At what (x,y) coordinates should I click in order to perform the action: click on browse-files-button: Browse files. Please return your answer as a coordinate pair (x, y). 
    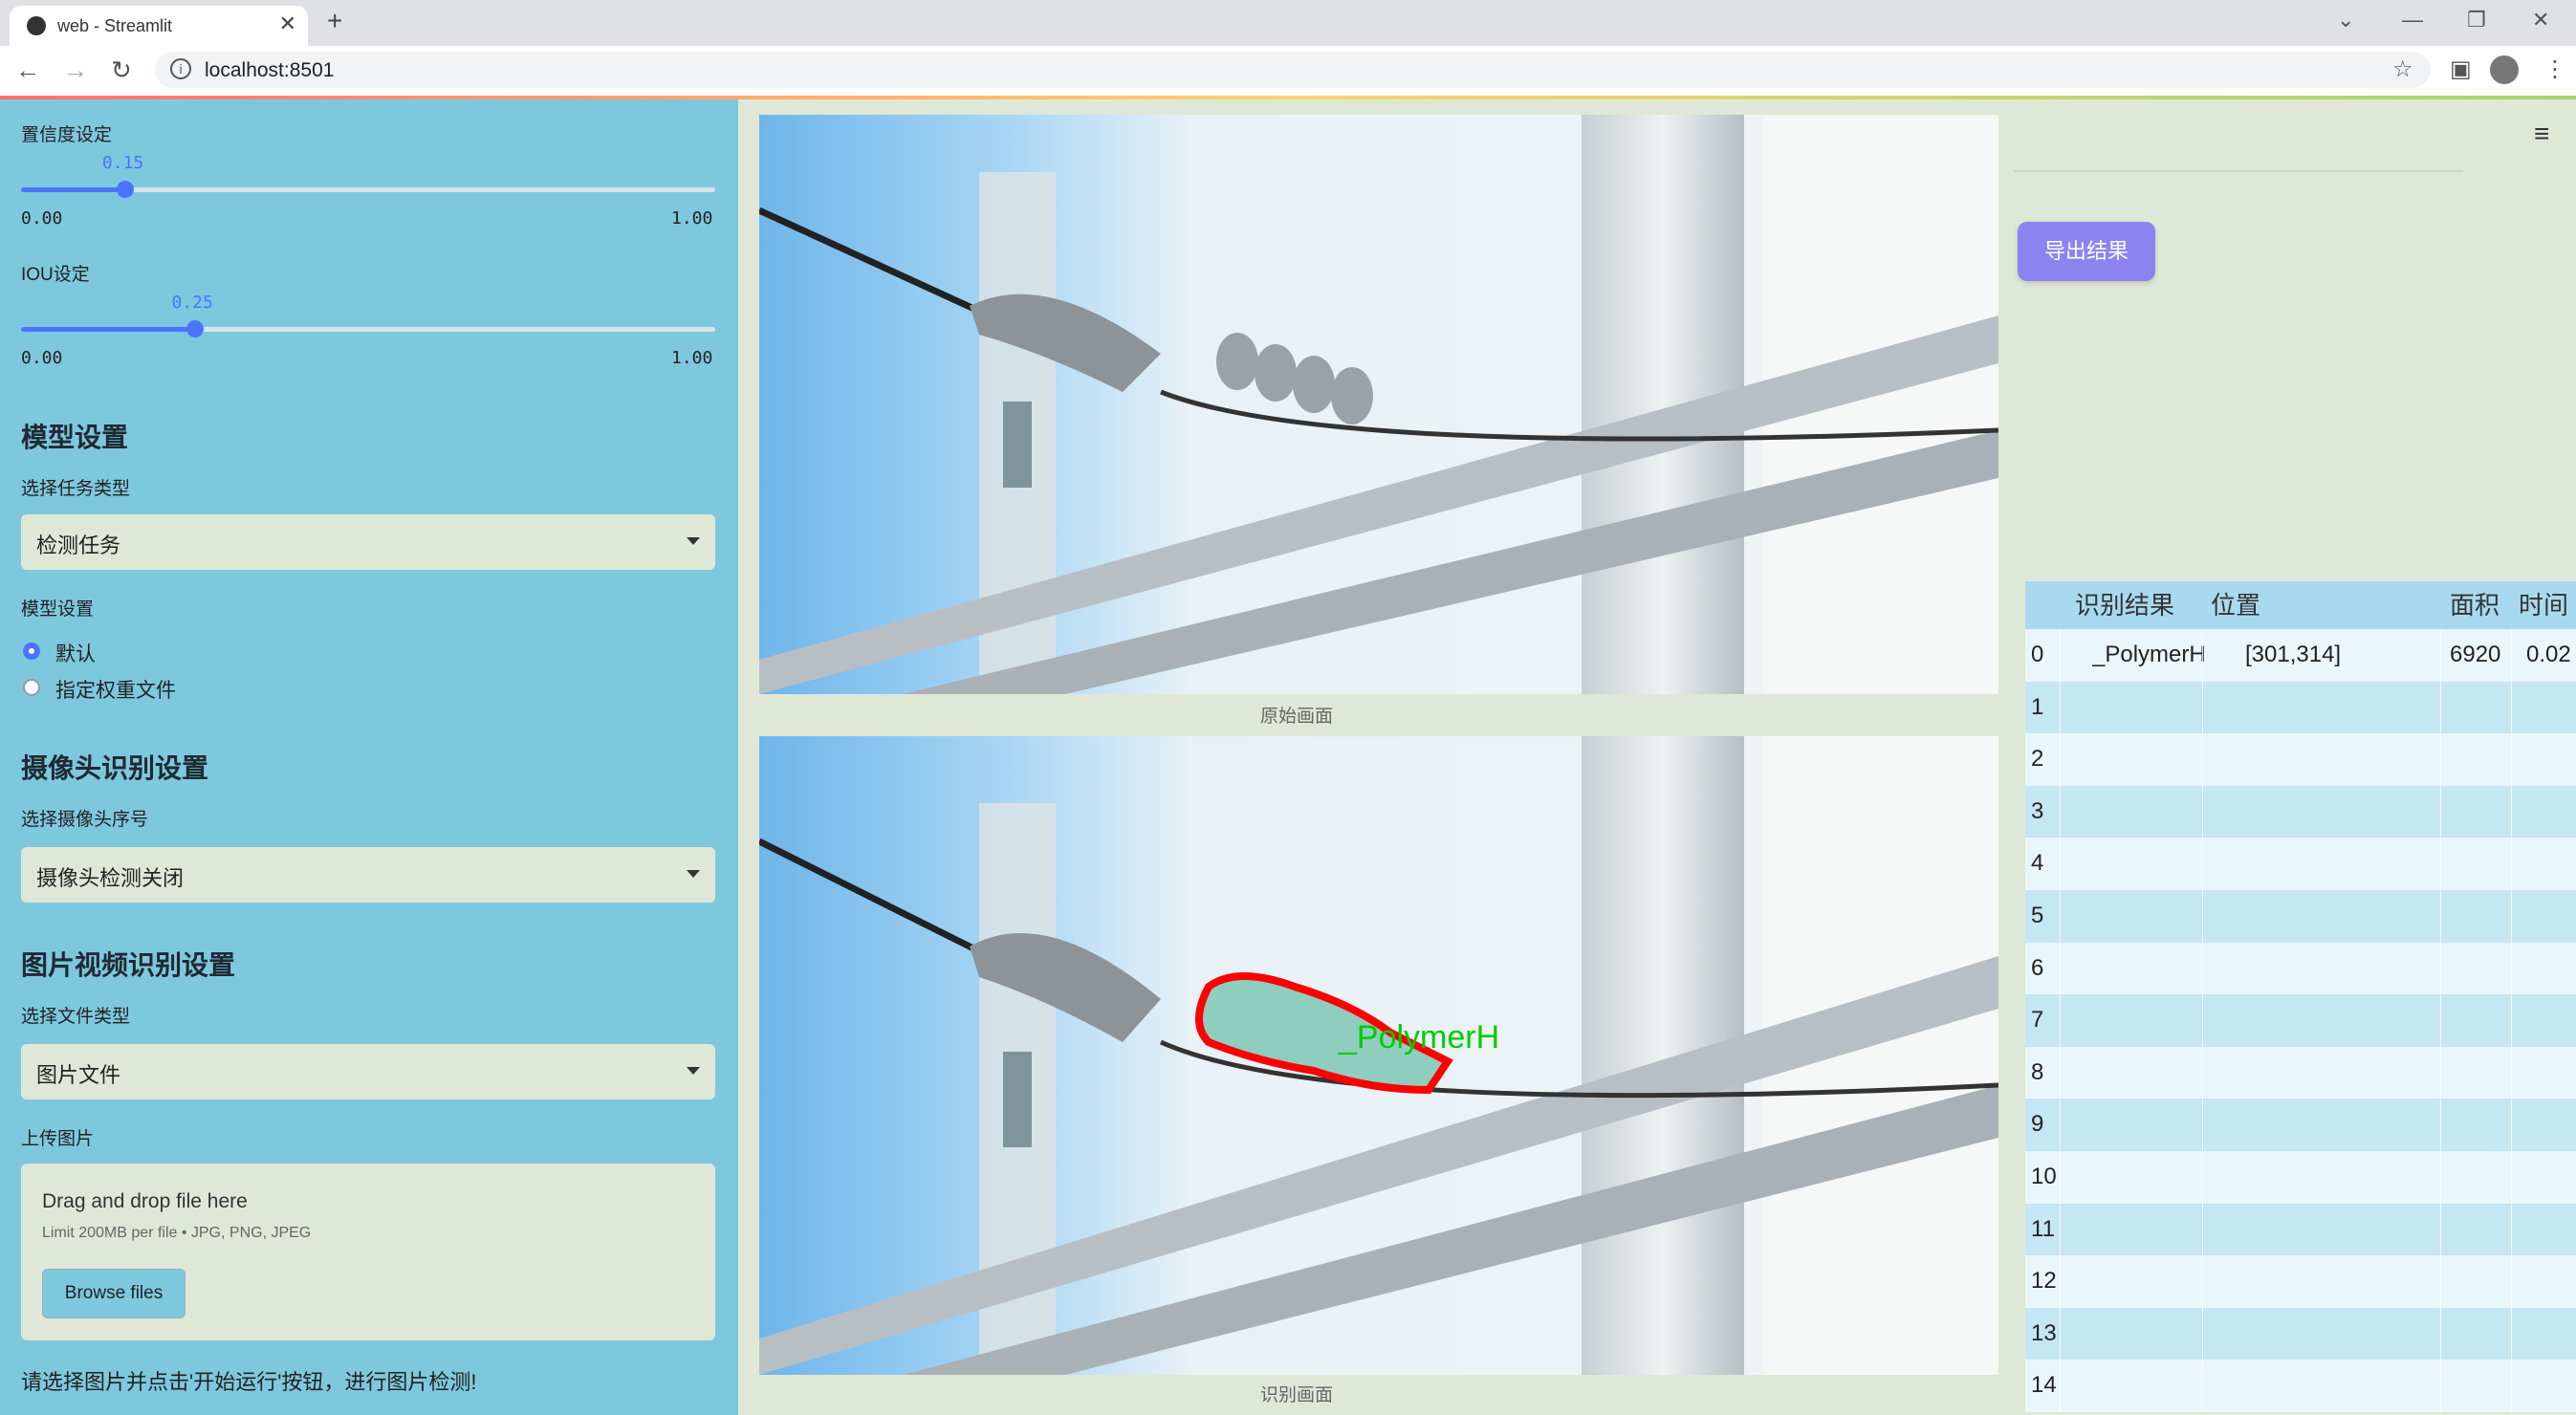
    Looking at the image, I should click on (114, 1293).